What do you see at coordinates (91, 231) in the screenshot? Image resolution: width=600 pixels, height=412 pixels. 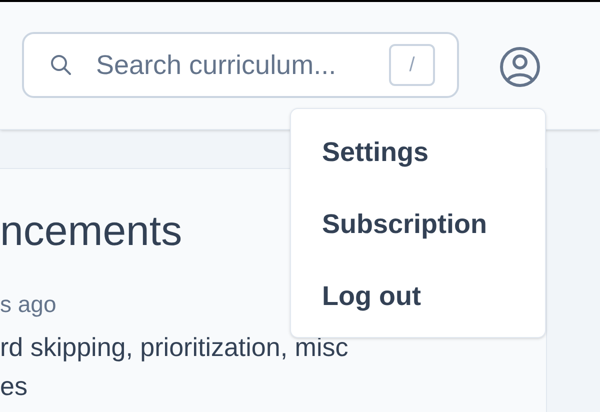 I see `card-title: ncements` at bounding box center [91, 231].